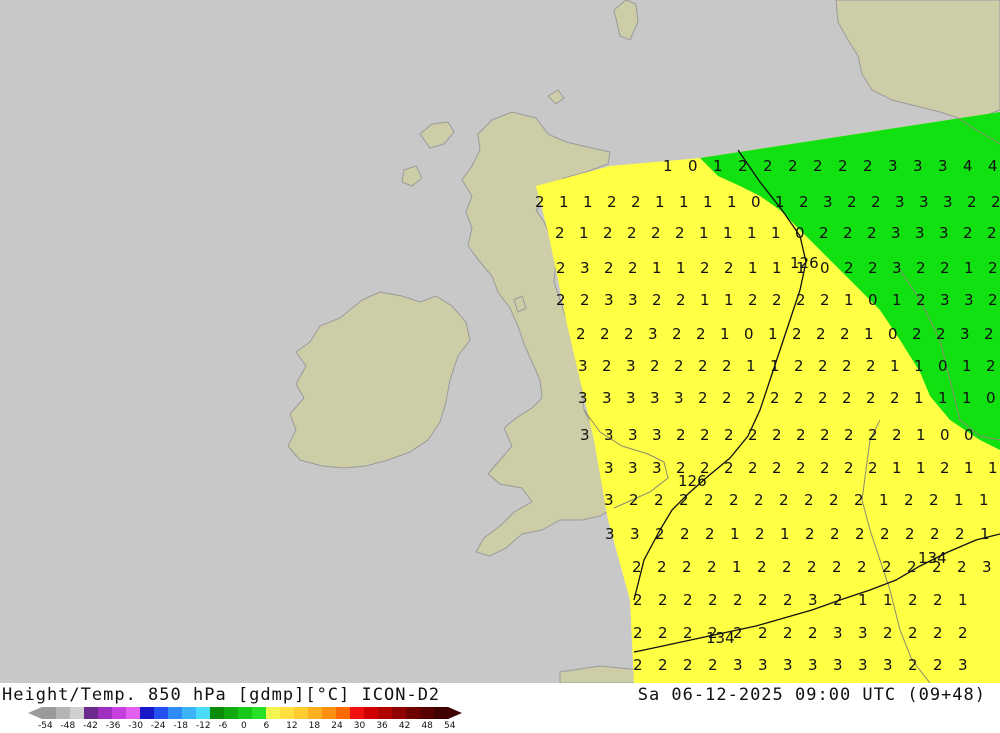  Describe the element at coordinates (158, 726) in the screenshot. I see `legend-tick-label: -24` at that location.